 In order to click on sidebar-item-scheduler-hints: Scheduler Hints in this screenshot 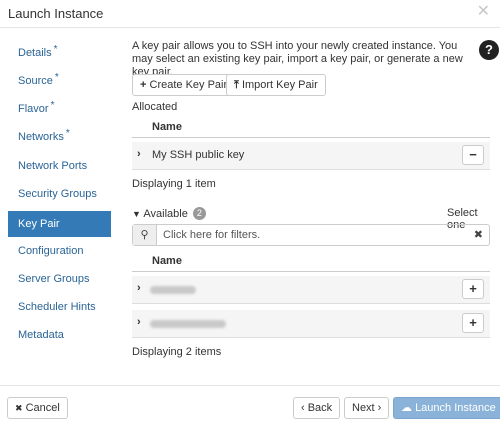, I will do `click(59, 307)`.